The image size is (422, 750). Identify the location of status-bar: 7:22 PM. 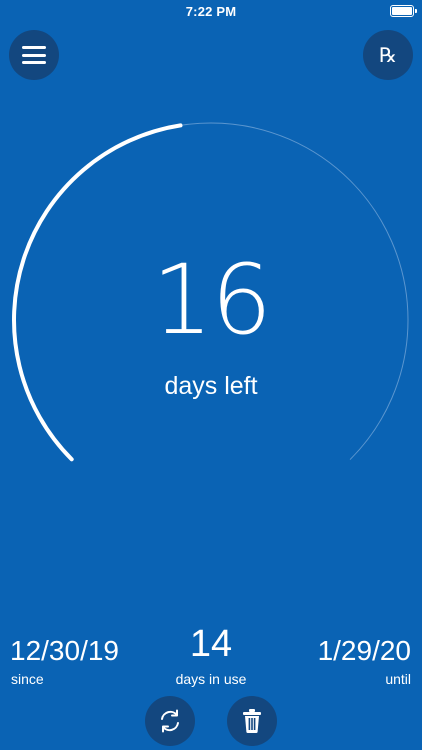
(211, 11).